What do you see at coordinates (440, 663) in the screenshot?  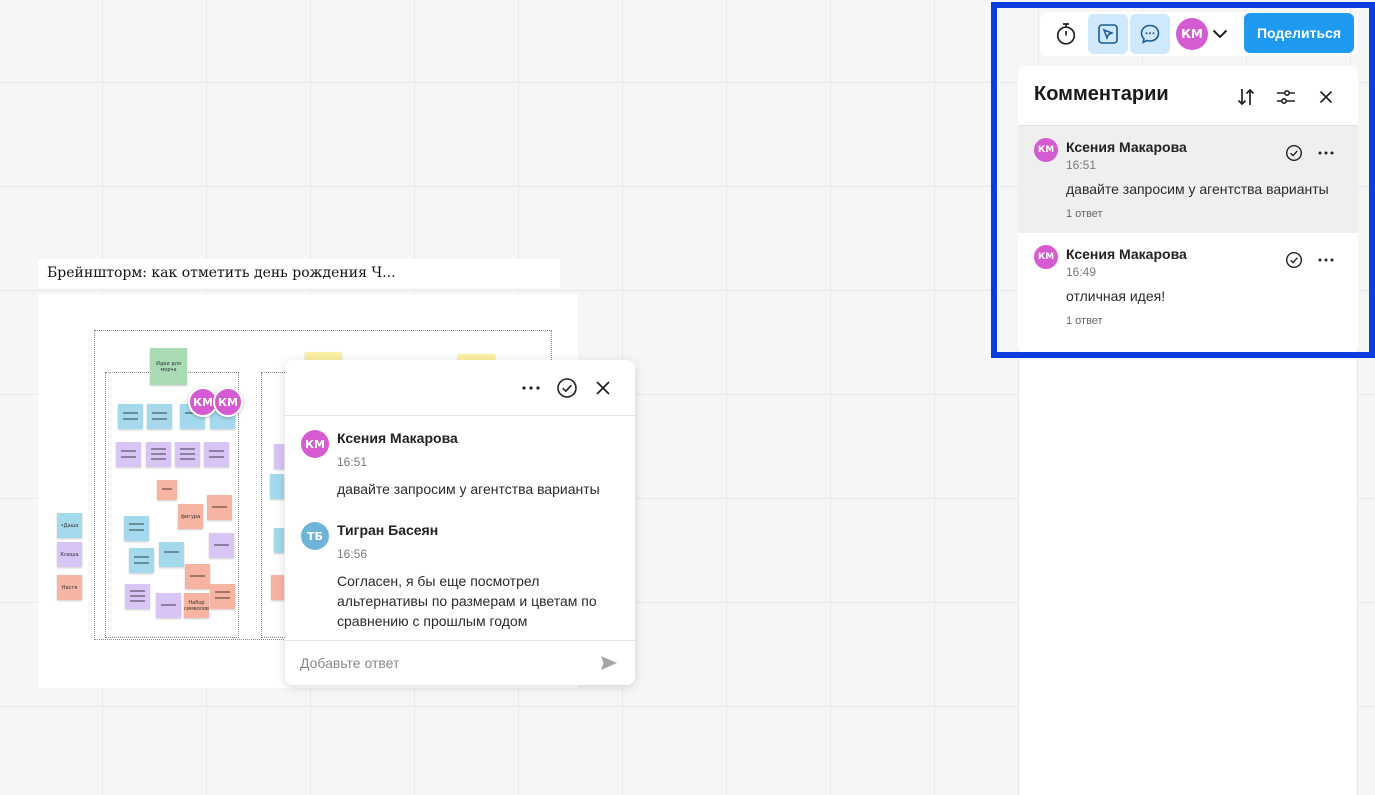 I see `reply-input` at bounding box center [440, 663].